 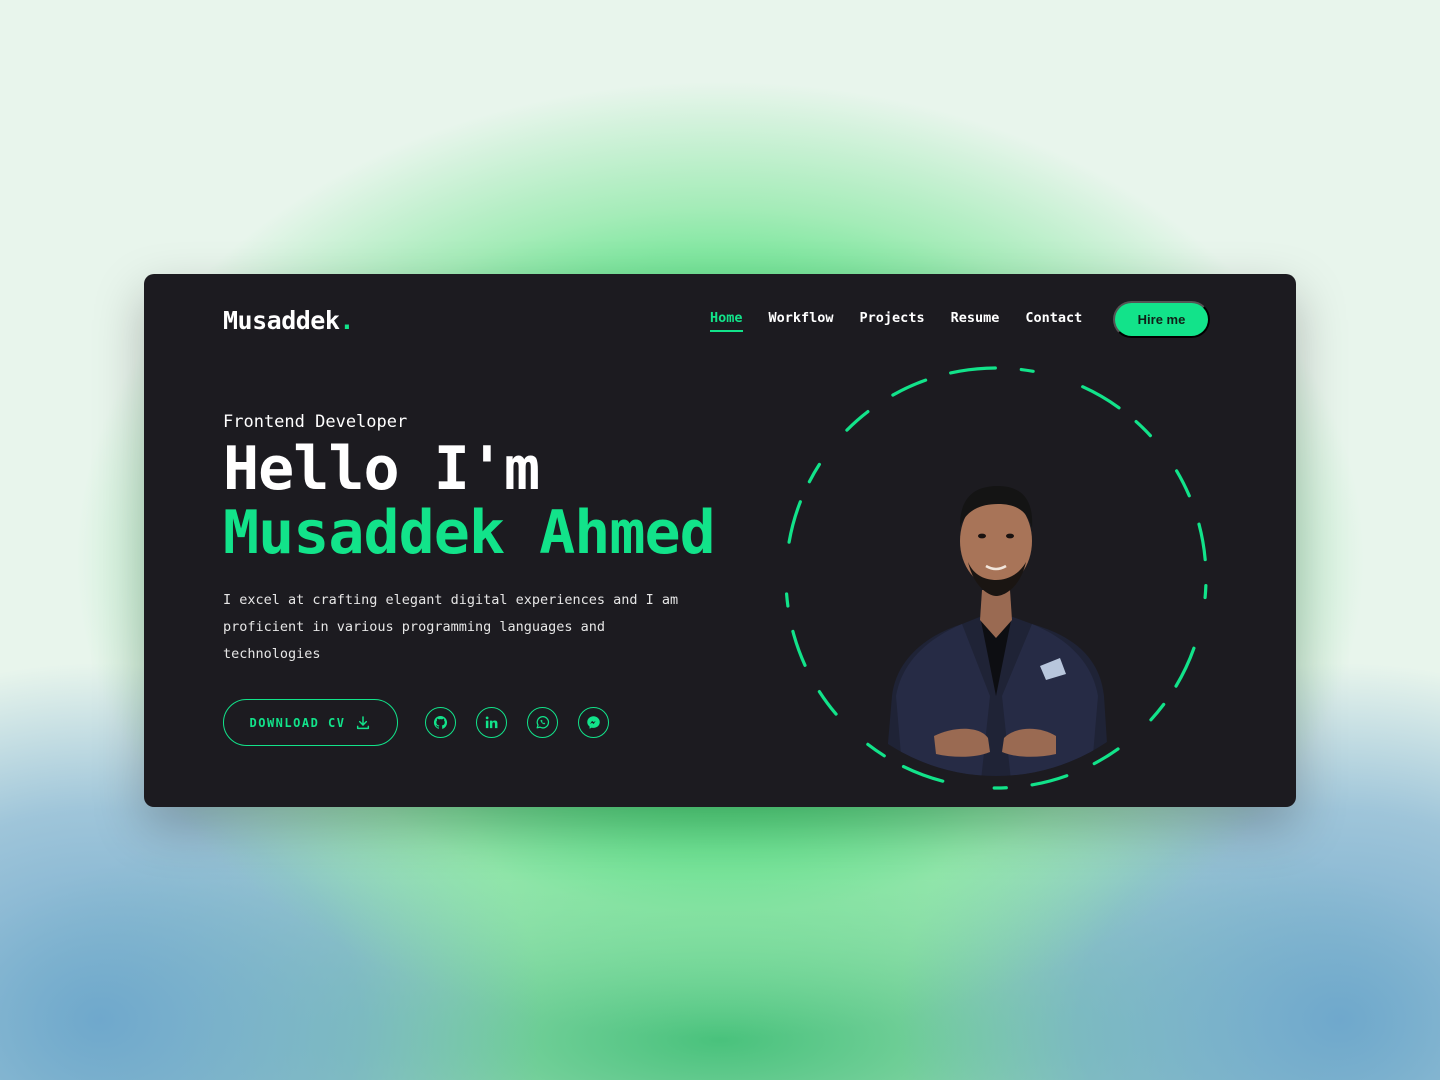 I want to click on messenger-icon, so click(x=593, y=722).